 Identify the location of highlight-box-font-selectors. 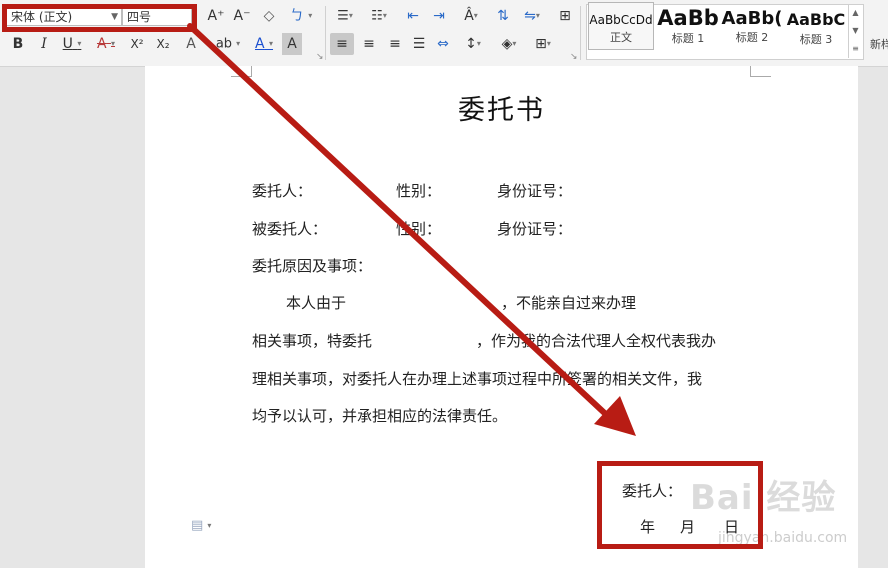
(99, 18).